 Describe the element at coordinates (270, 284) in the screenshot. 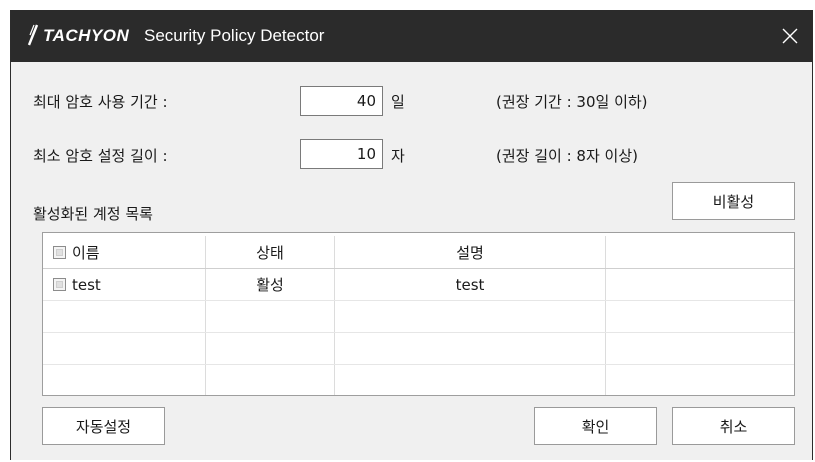

I see `account-status: 활성` at that location.